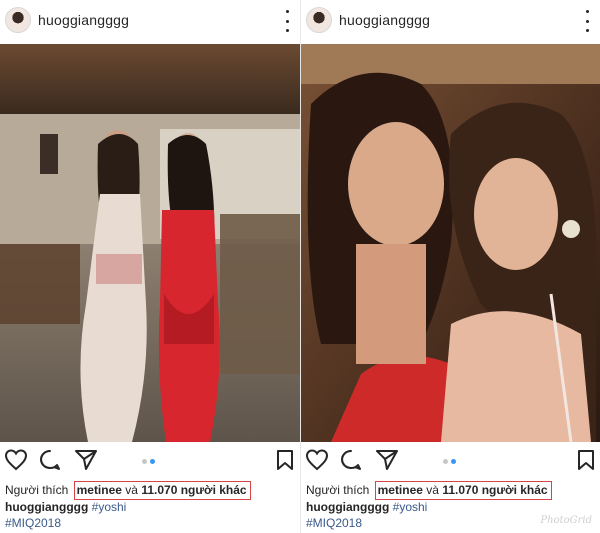  I want to click on photogrid-watermark: PhotoGrid, so click(566, 520).